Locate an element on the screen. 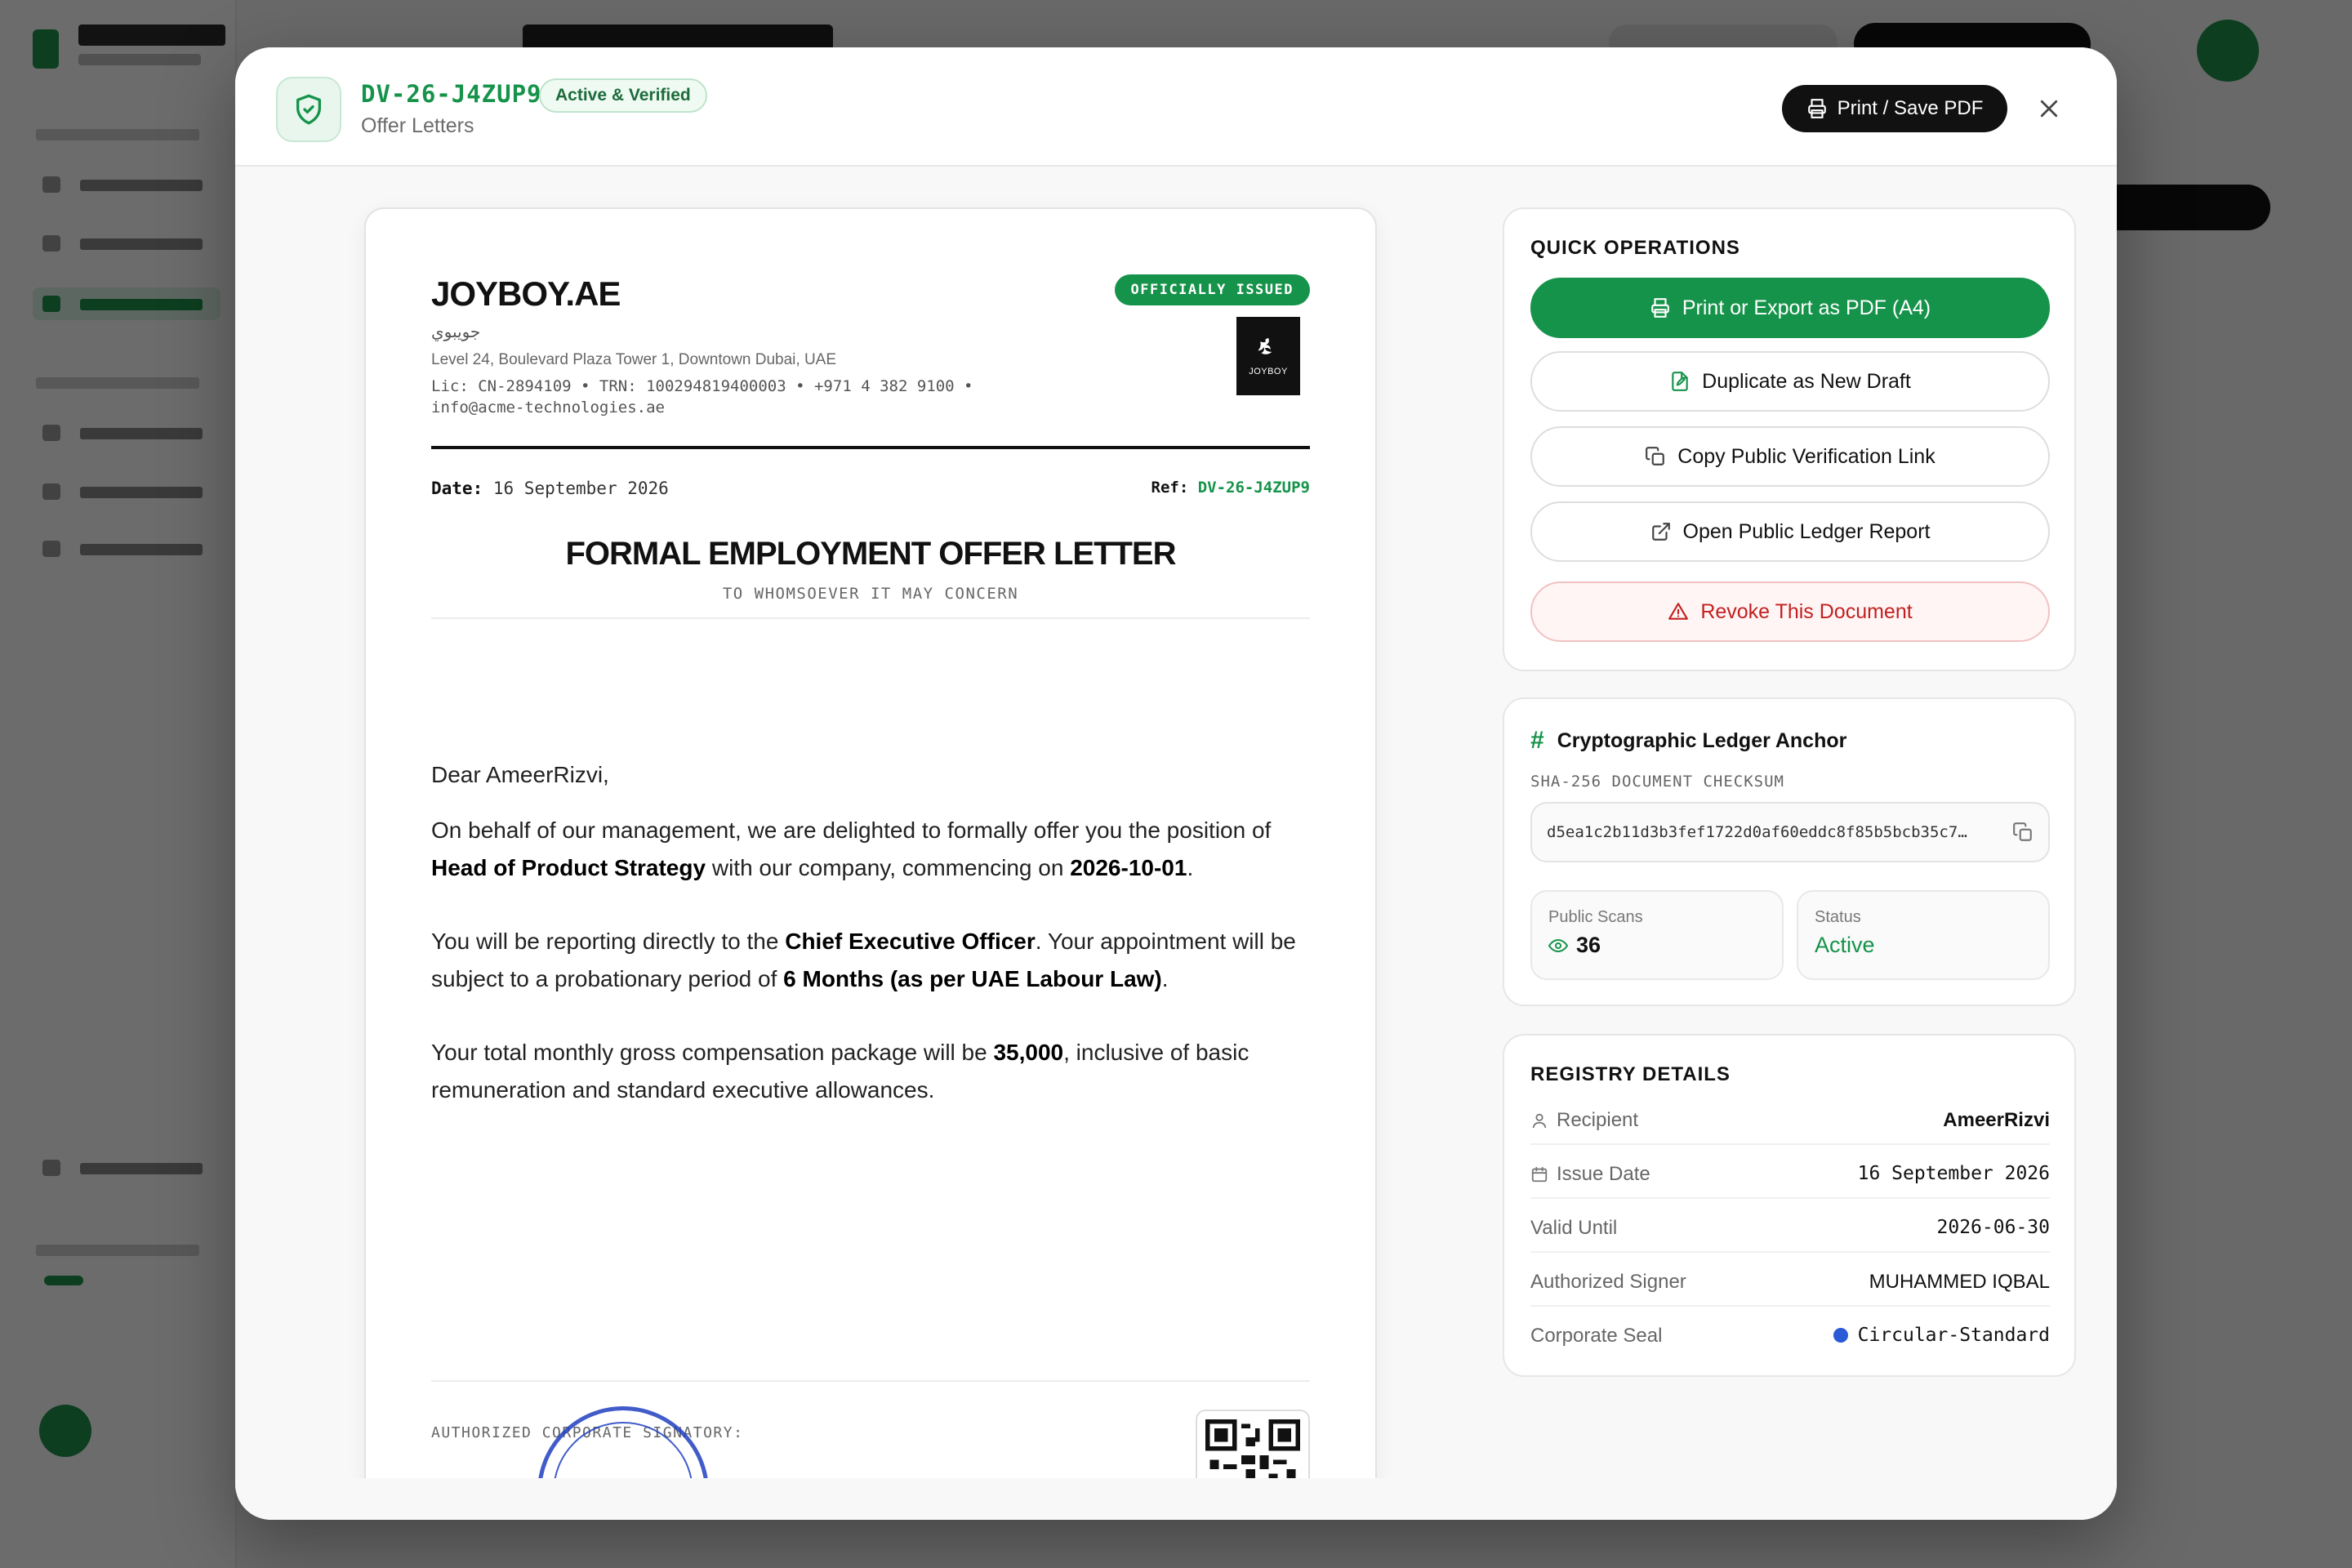 This screenshot has width=2352, height=1568. issue-date-value: 16 September 2026 is located at coordinates (1953, 1173).